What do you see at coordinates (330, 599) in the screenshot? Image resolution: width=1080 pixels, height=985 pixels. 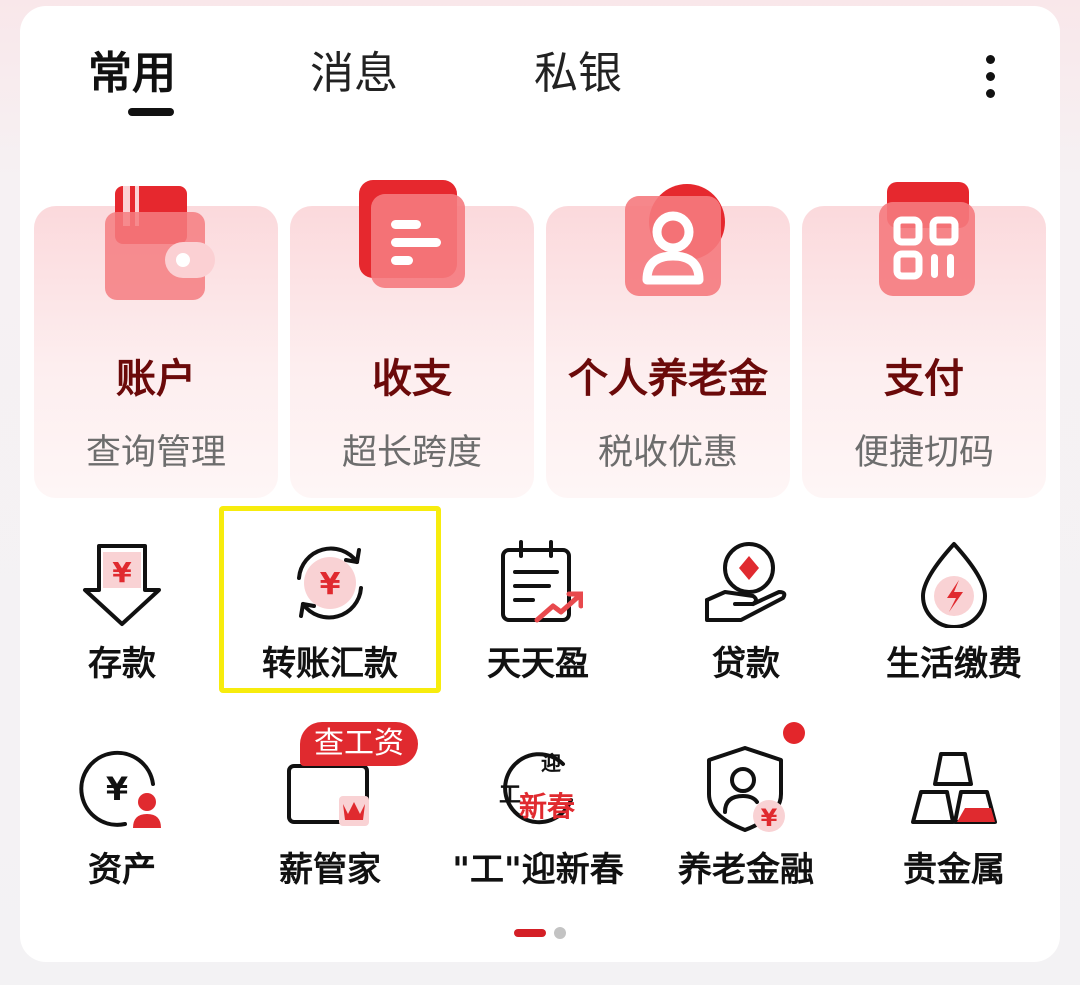 I see `highlight-box` at bounding box center [330, 599].